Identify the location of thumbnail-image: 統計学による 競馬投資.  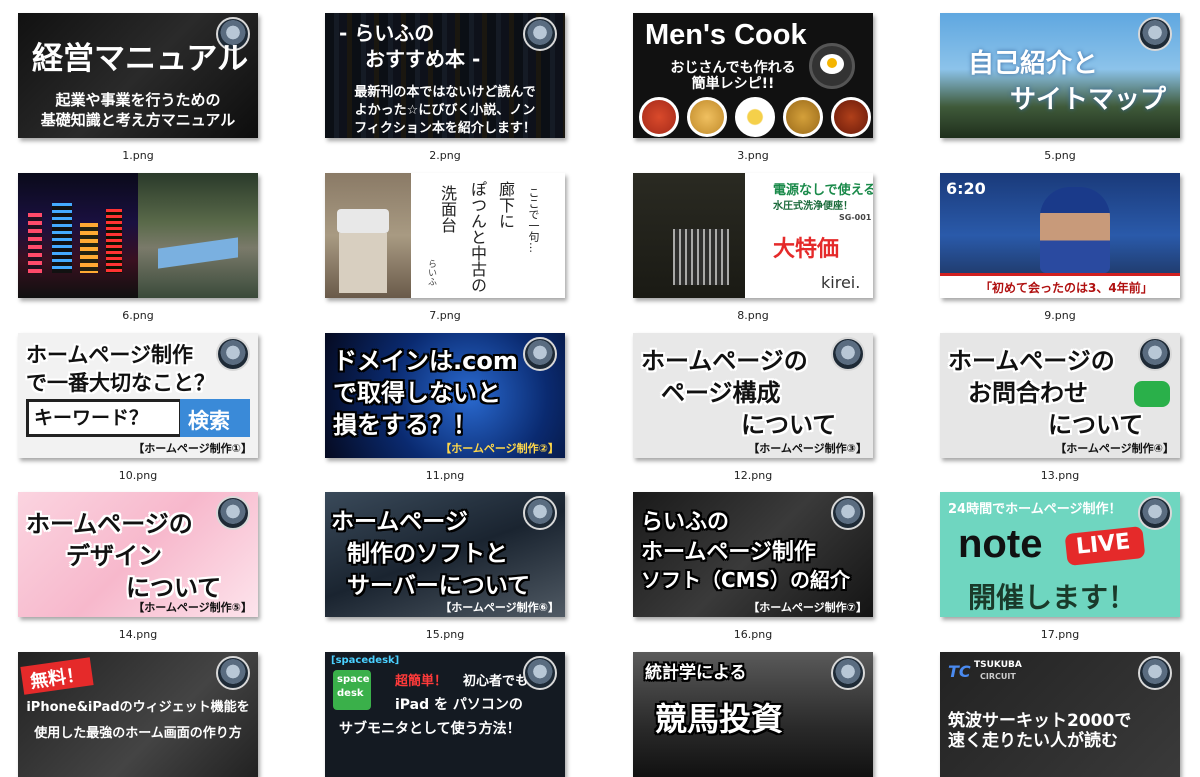
(753, 714).